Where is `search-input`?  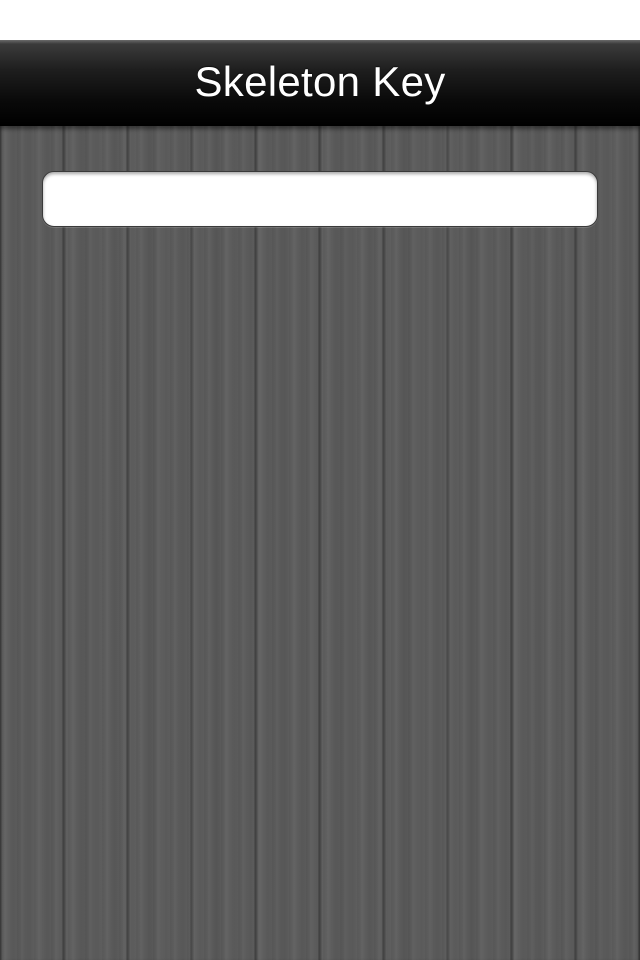
search-input is located at coordinates (320, 199).